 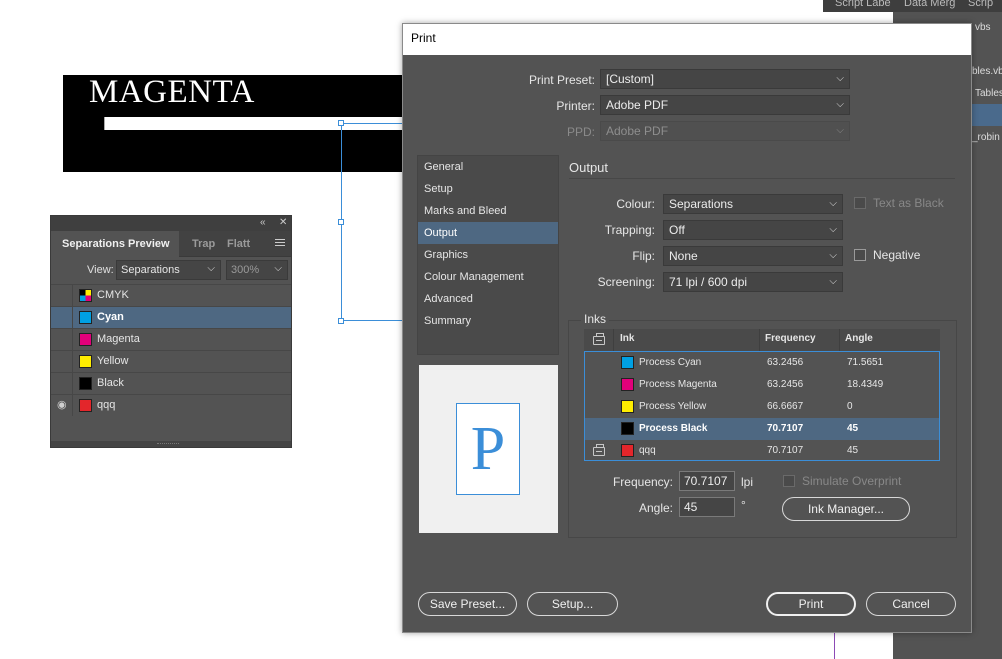 I want to click on printer-value: Adobe PDF, so click(x=637, y=105).